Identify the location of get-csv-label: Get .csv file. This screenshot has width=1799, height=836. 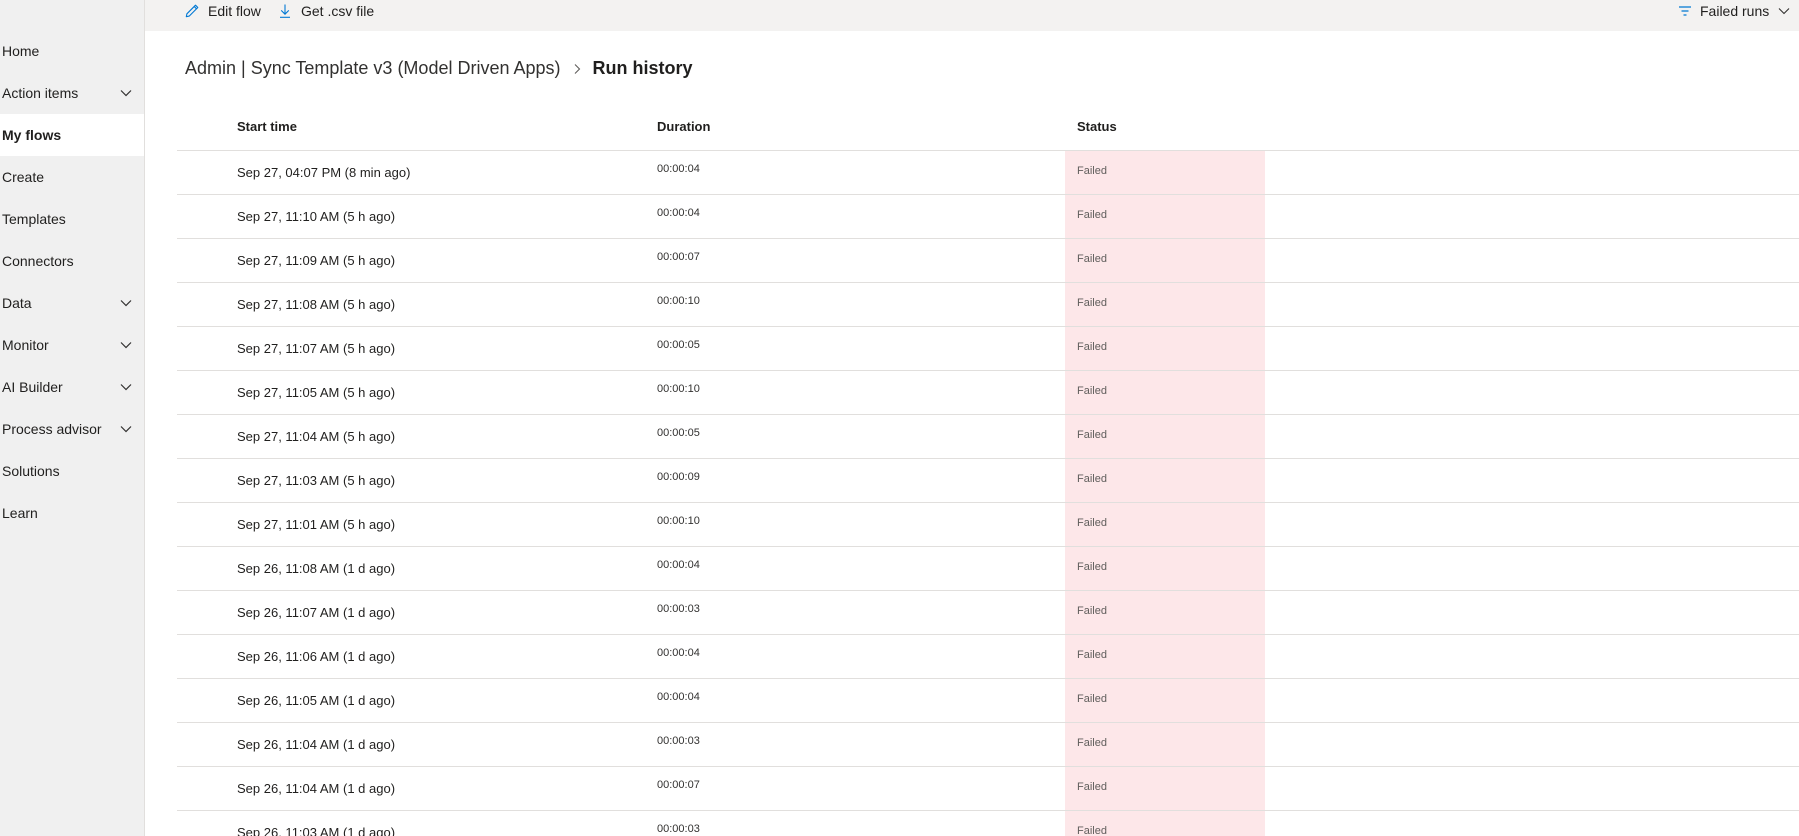
(338, 11).